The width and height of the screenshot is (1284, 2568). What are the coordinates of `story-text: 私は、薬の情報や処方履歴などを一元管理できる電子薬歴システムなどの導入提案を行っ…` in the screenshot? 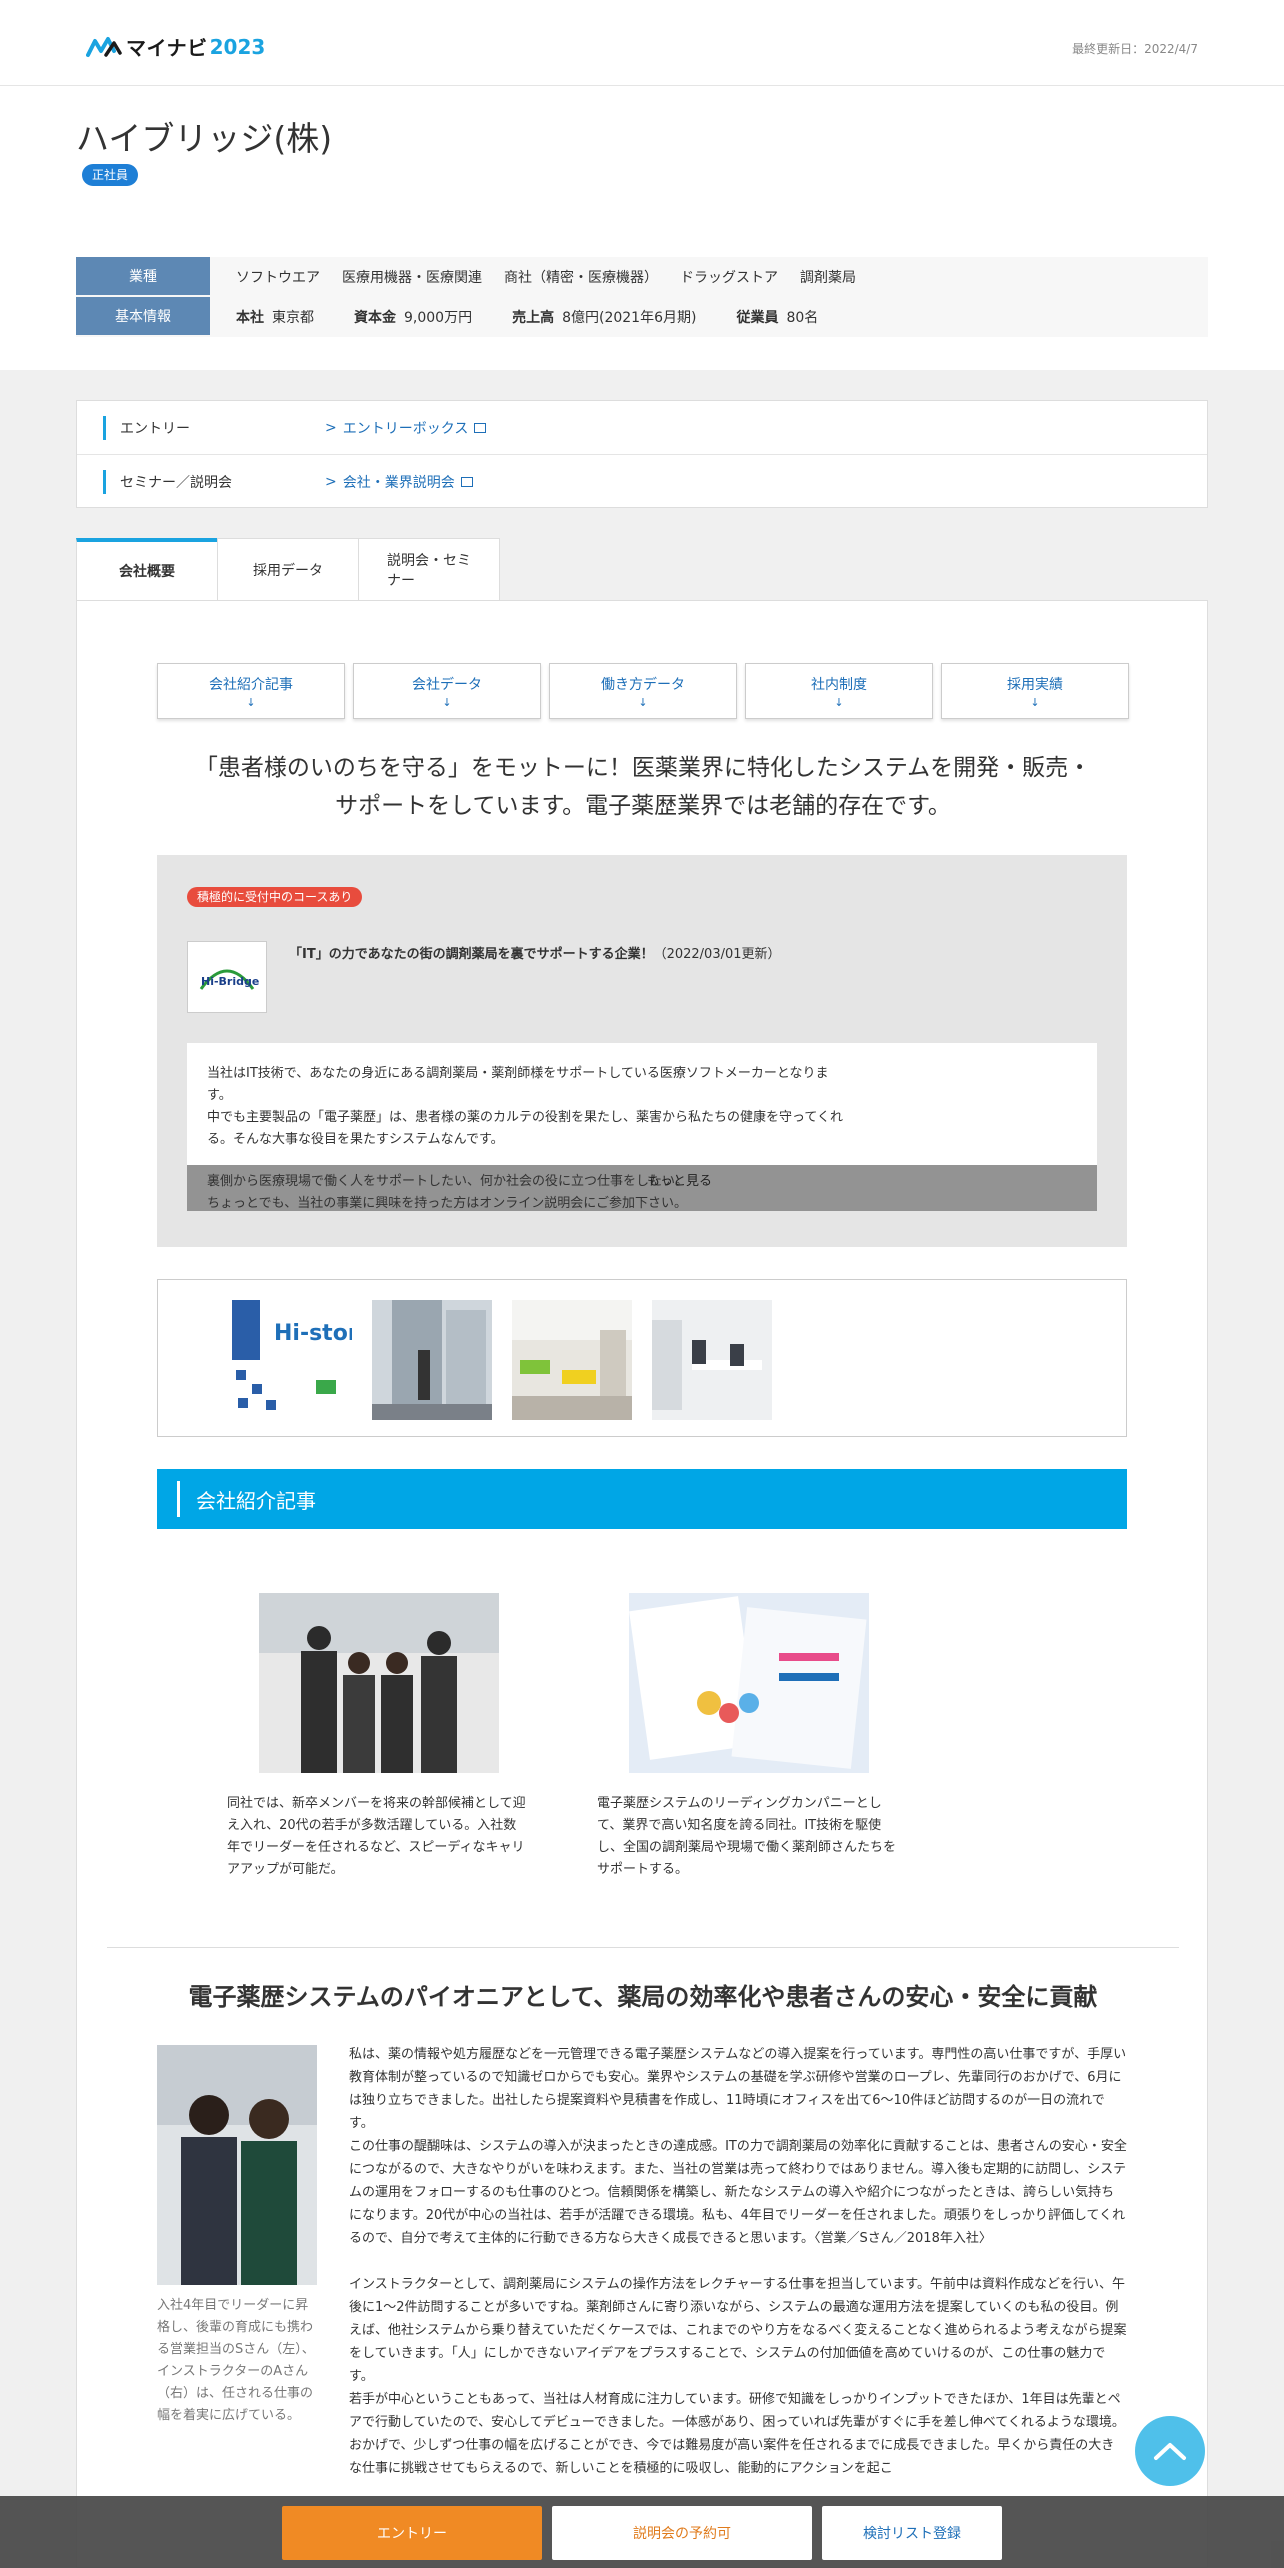 It's located at (738, 2261).